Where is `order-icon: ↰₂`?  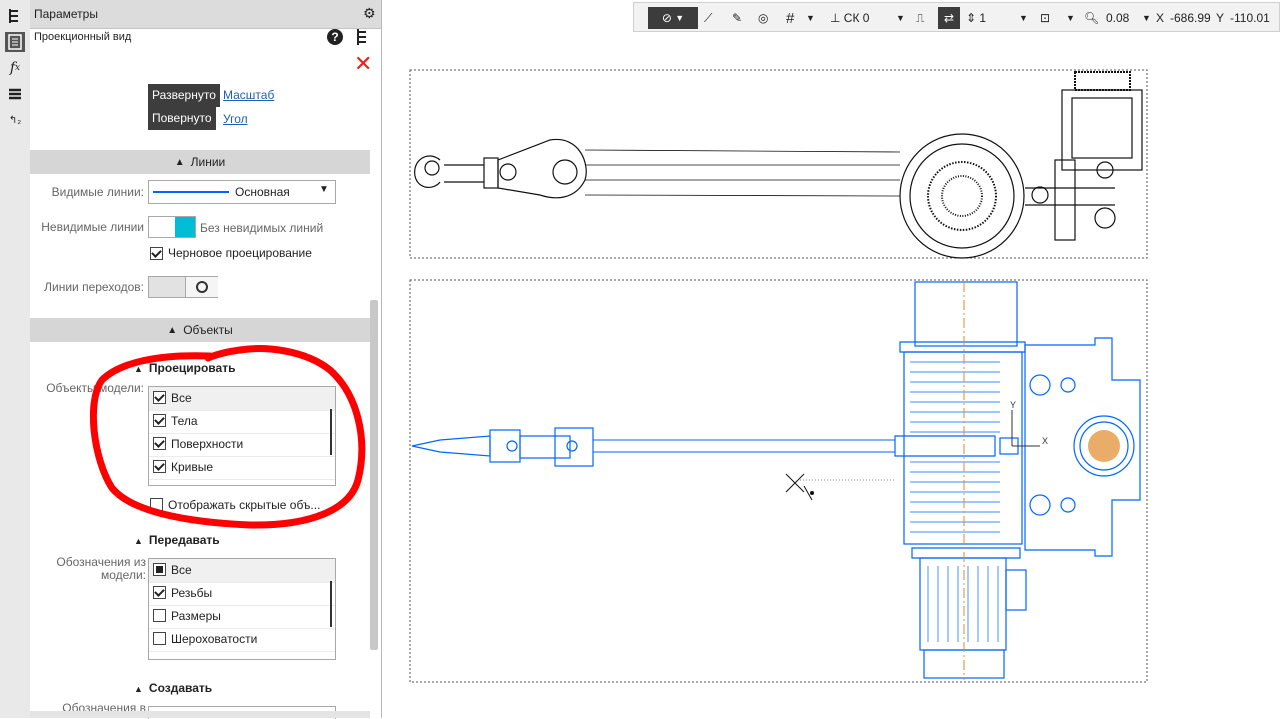 order-icon: ↰₂ is located at coordinates (15, 120).